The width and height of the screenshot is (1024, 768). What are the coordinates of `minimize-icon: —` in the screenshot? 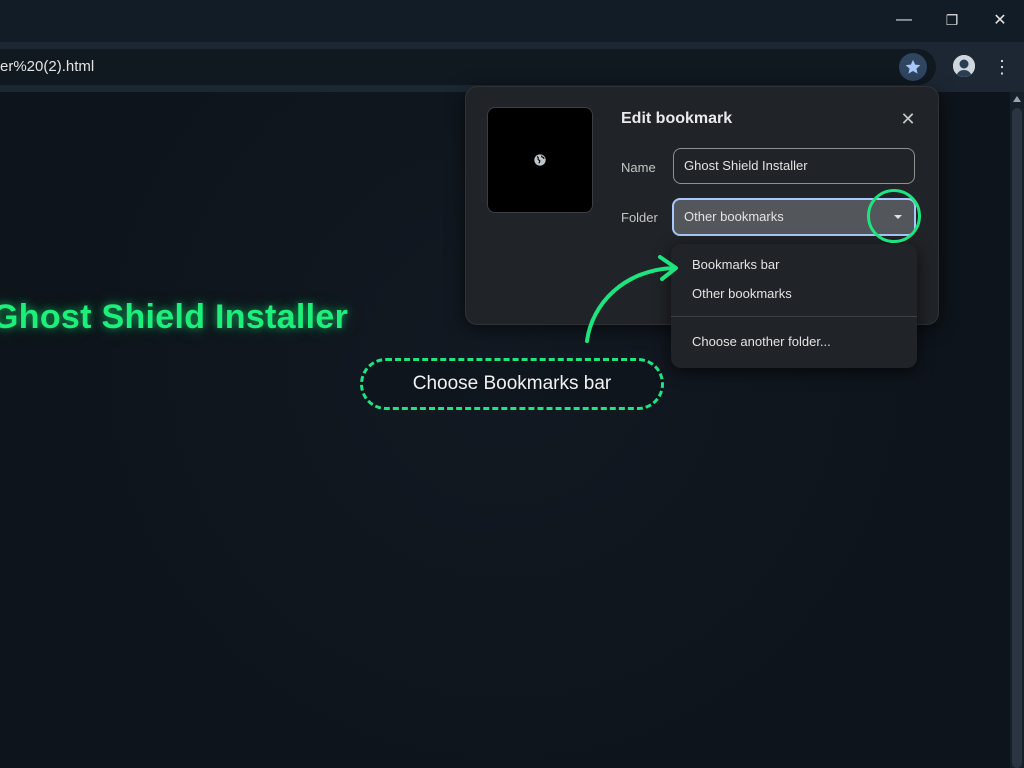 It's located at (904, 19).